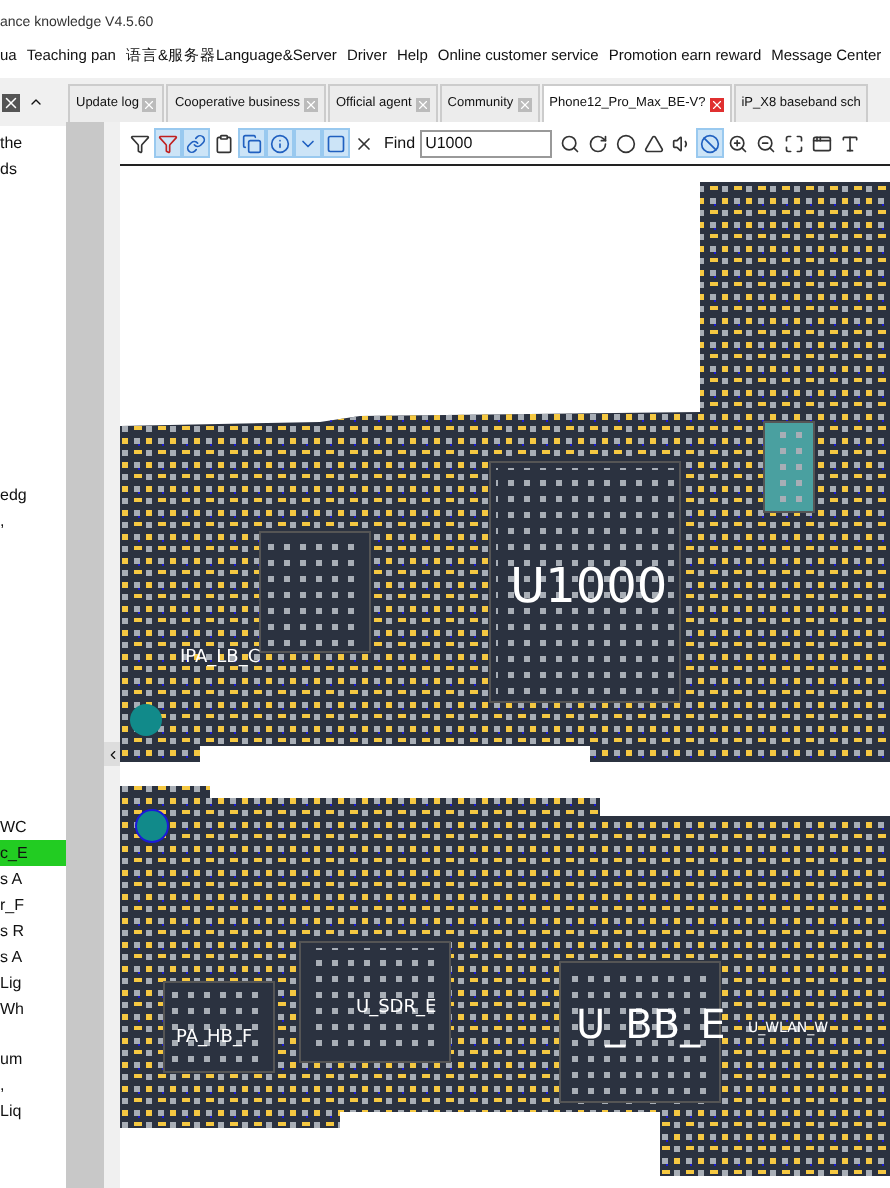 This screenshot has width=890, height=1188. What do you see at coordinates (11, 102) in the screenshot?
I see `close-icon` at bounding box center [11, 102].